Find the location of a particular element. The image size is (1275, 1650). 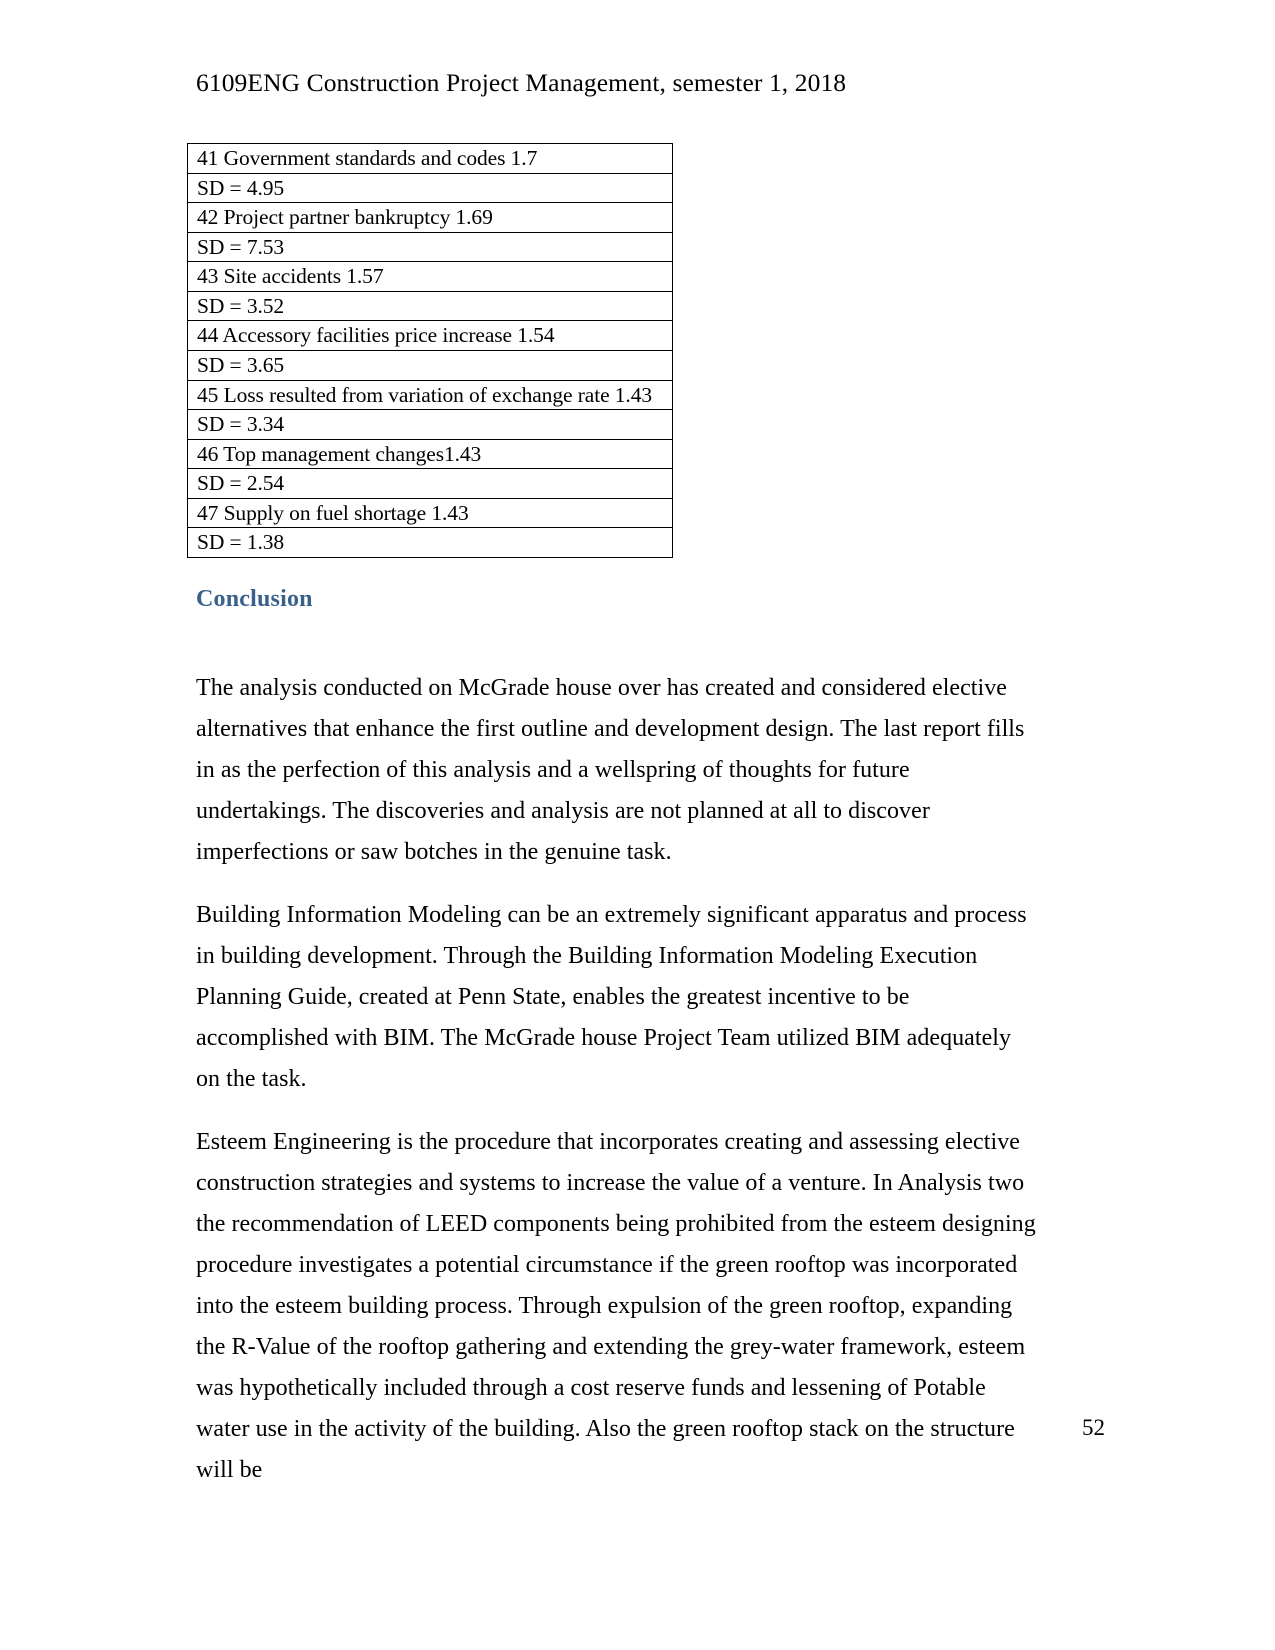

risk-sd-cell: SD = 1.38 is located at coordinates (430, 542).